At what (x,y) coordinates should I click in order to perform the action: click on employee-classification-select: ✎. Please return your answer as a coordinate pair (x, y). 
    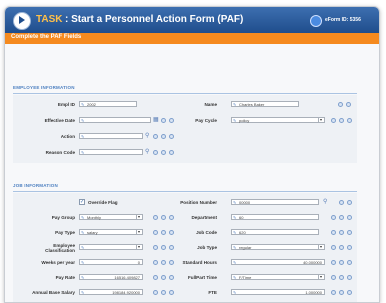
    Looking at the image, I should click on (111, 247).